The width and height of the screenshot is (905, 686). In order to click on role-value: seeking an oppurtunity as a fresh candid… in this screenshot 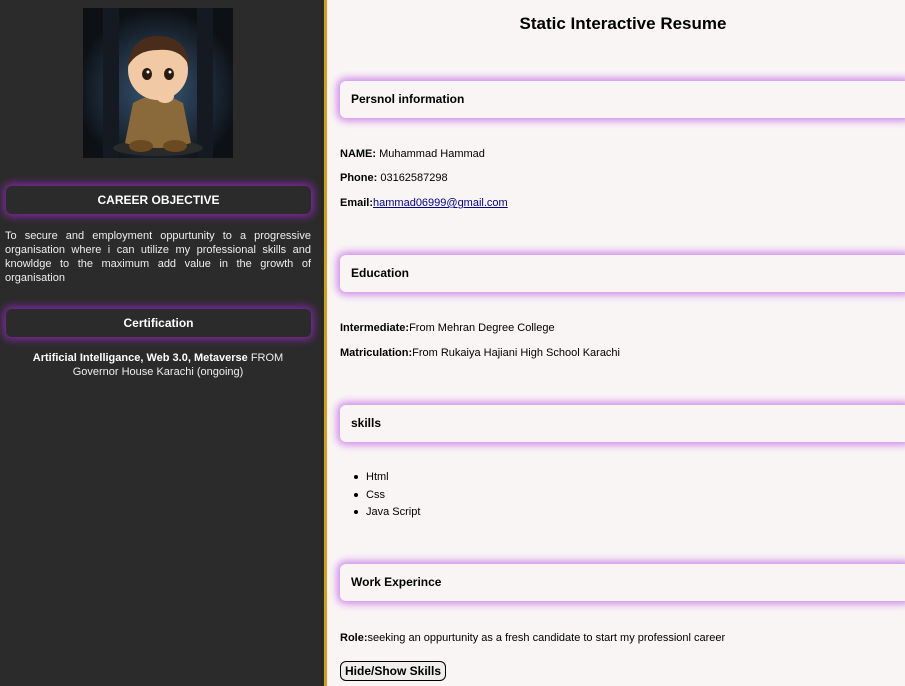, I will do `click(546, 638)`.